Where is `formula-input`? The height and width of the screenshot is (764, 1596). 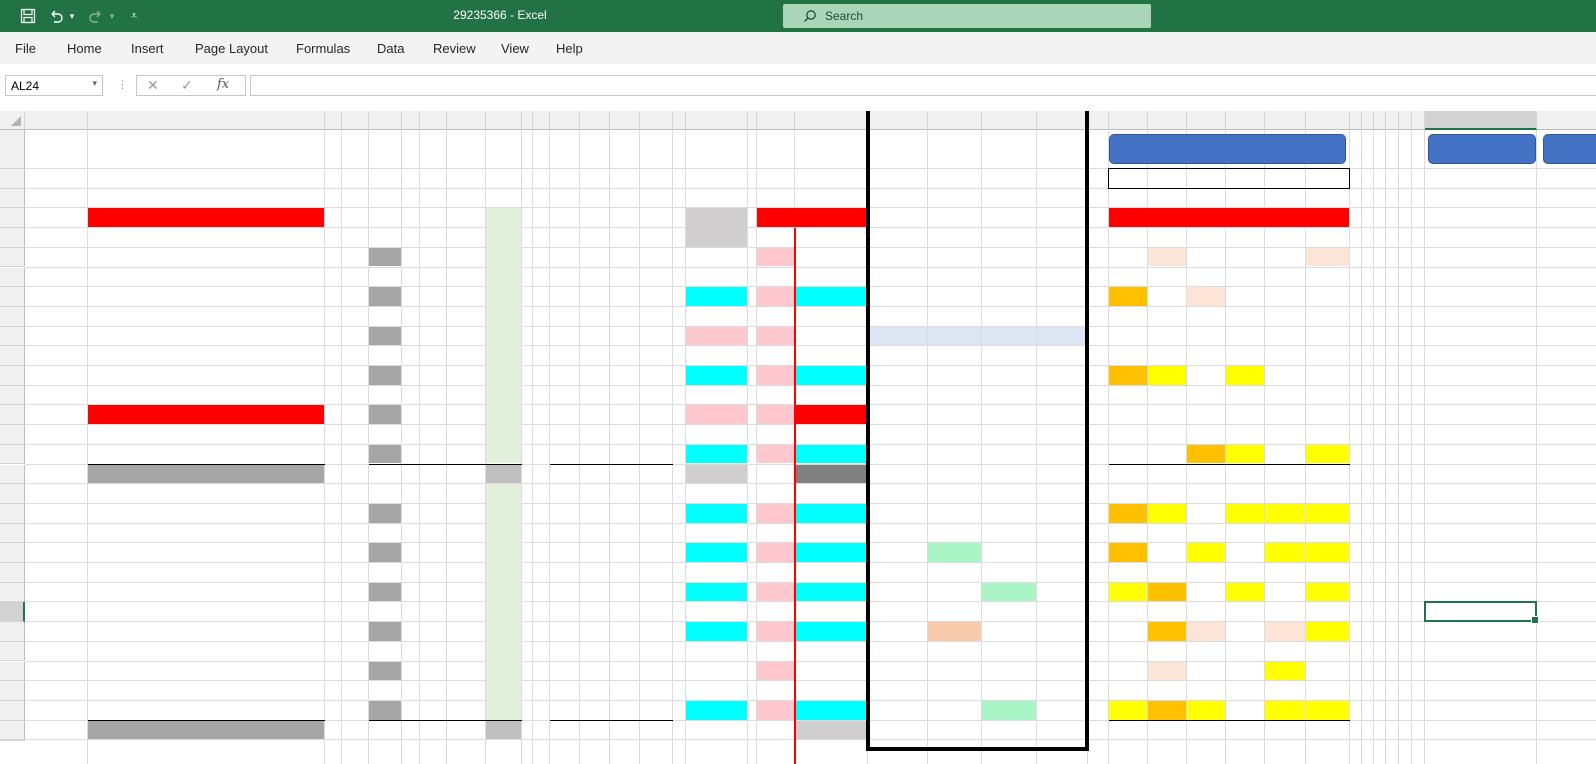 formula-input is located at coordinates (923, 85).